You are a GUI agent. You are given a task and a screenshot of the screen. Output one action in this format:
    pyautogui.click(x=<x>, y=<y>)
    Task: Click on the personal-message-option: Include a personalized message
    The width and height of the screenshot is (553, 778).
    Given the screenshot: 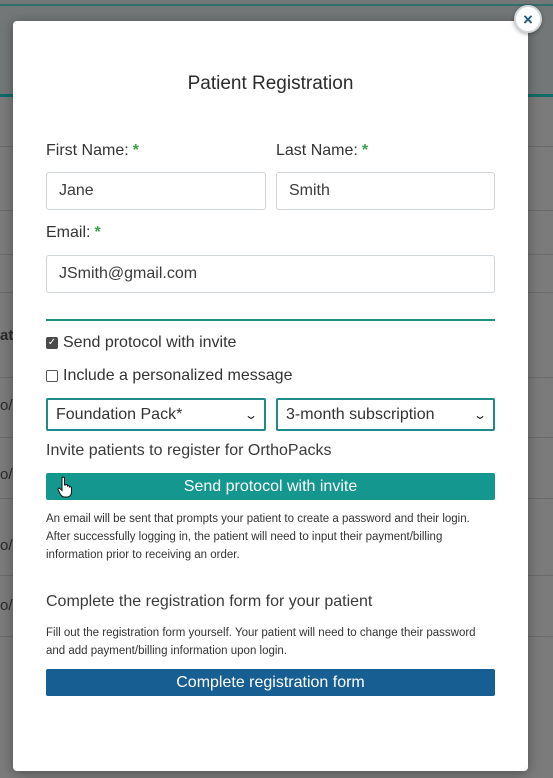 What is the action you would take?
    pyautogui.click(x=169, y=376)
    